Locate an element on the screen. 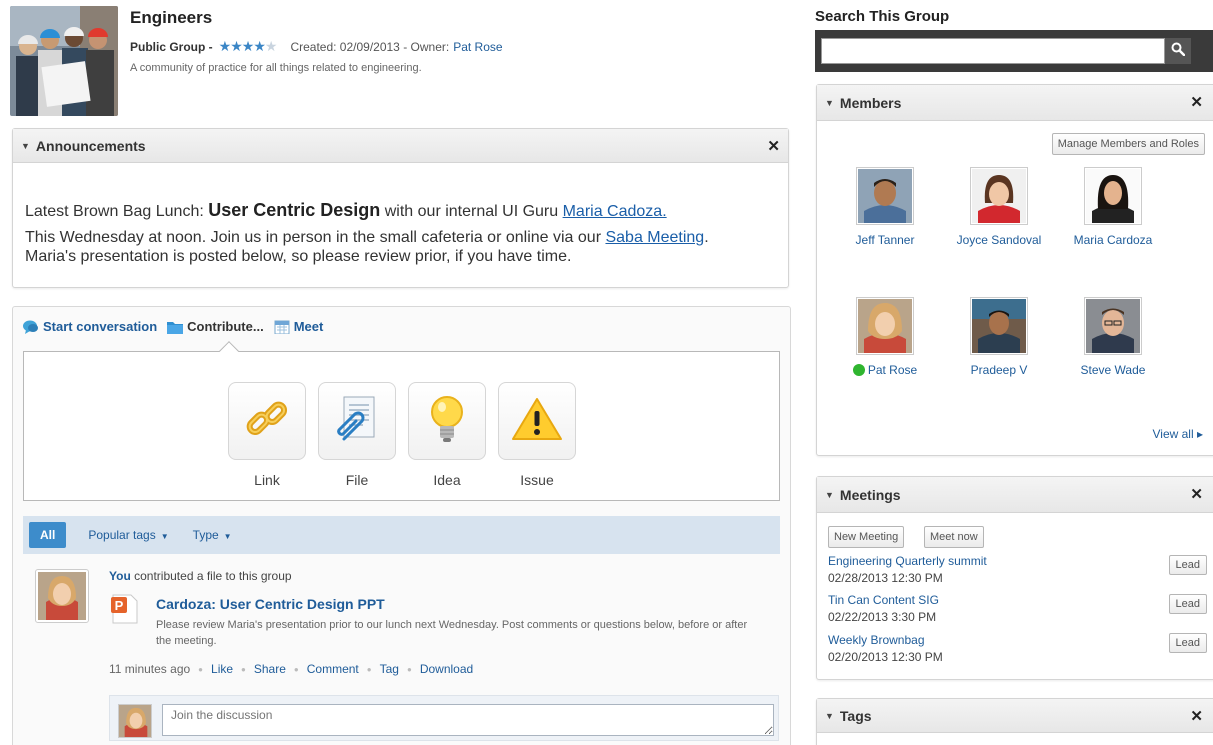  member-name: Pat Rose is located at coordinates (885, 370).